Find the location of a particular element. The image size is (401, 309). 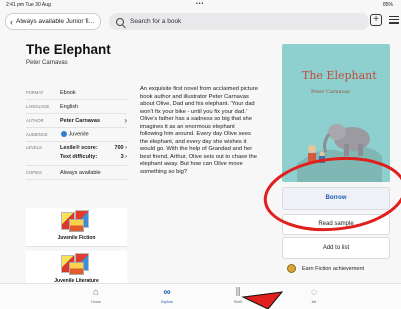

cover-illustration is located at coordinates (339, 153).